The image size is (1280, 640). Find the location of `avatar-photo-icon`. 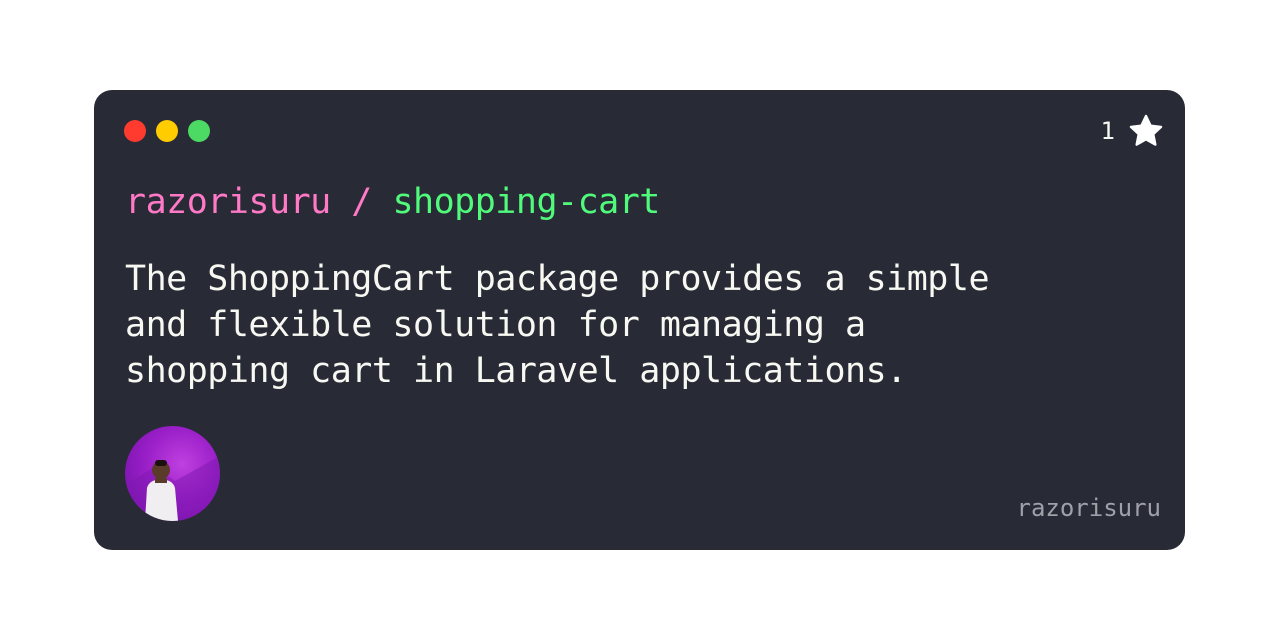

avatar-photo-icon is located at coordinates (172, 488).